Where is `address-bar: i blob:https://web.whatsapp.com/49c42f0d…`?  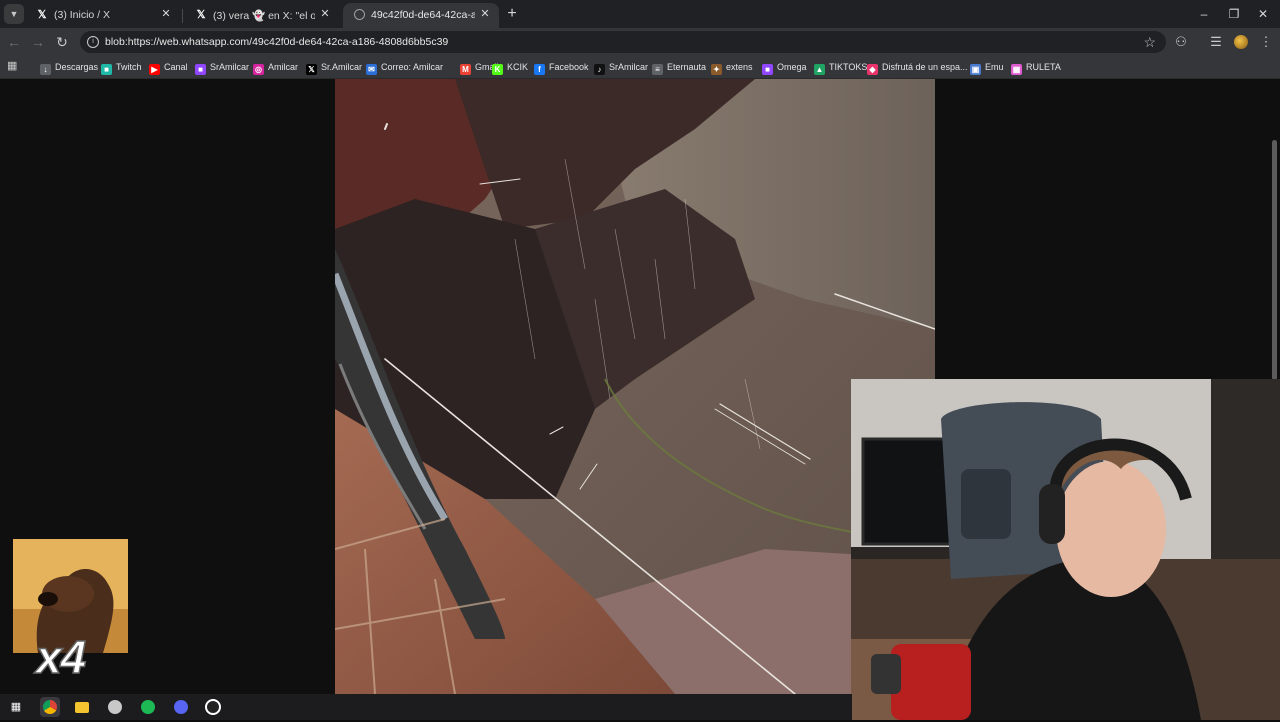 address-bar: i blob:https://web.whatsapp.com/49c42f0d… is located at coordinates (623, 42).